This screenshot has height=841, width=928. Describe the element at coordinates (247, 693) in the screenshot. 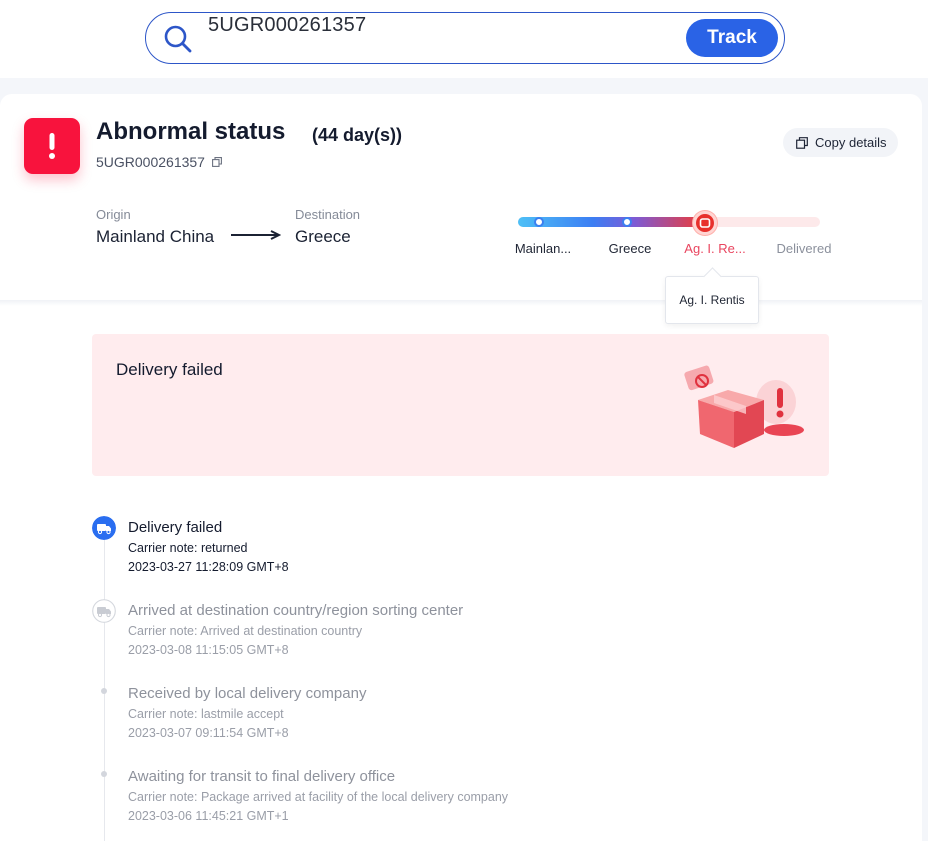

I see `event-title: Received by local delivery company` at that location.